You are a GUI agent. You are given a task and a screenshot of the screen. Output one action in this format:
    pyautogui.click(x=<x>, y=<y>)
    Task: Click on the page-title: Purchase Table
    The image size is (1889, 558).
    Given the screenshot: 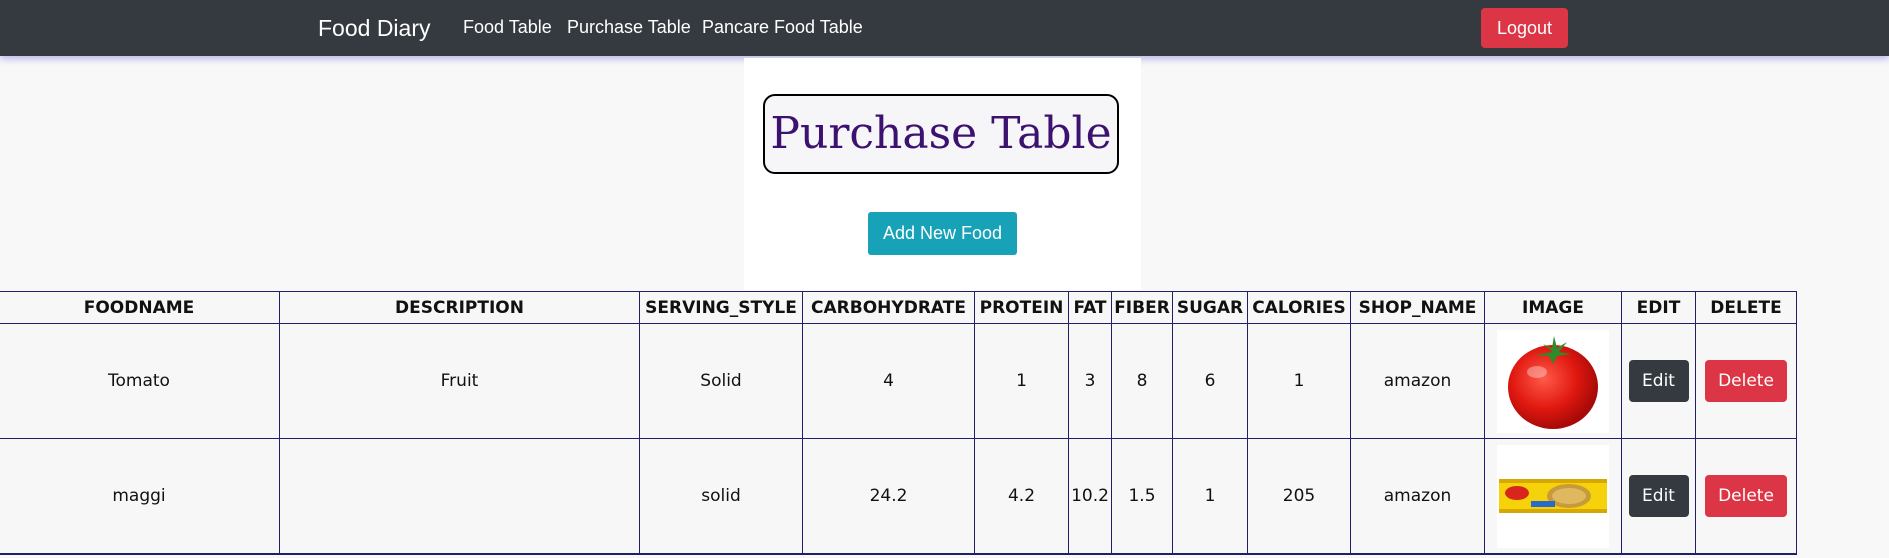 What is the action you would take?
    pyautogui.click(x=941, y=134)
    